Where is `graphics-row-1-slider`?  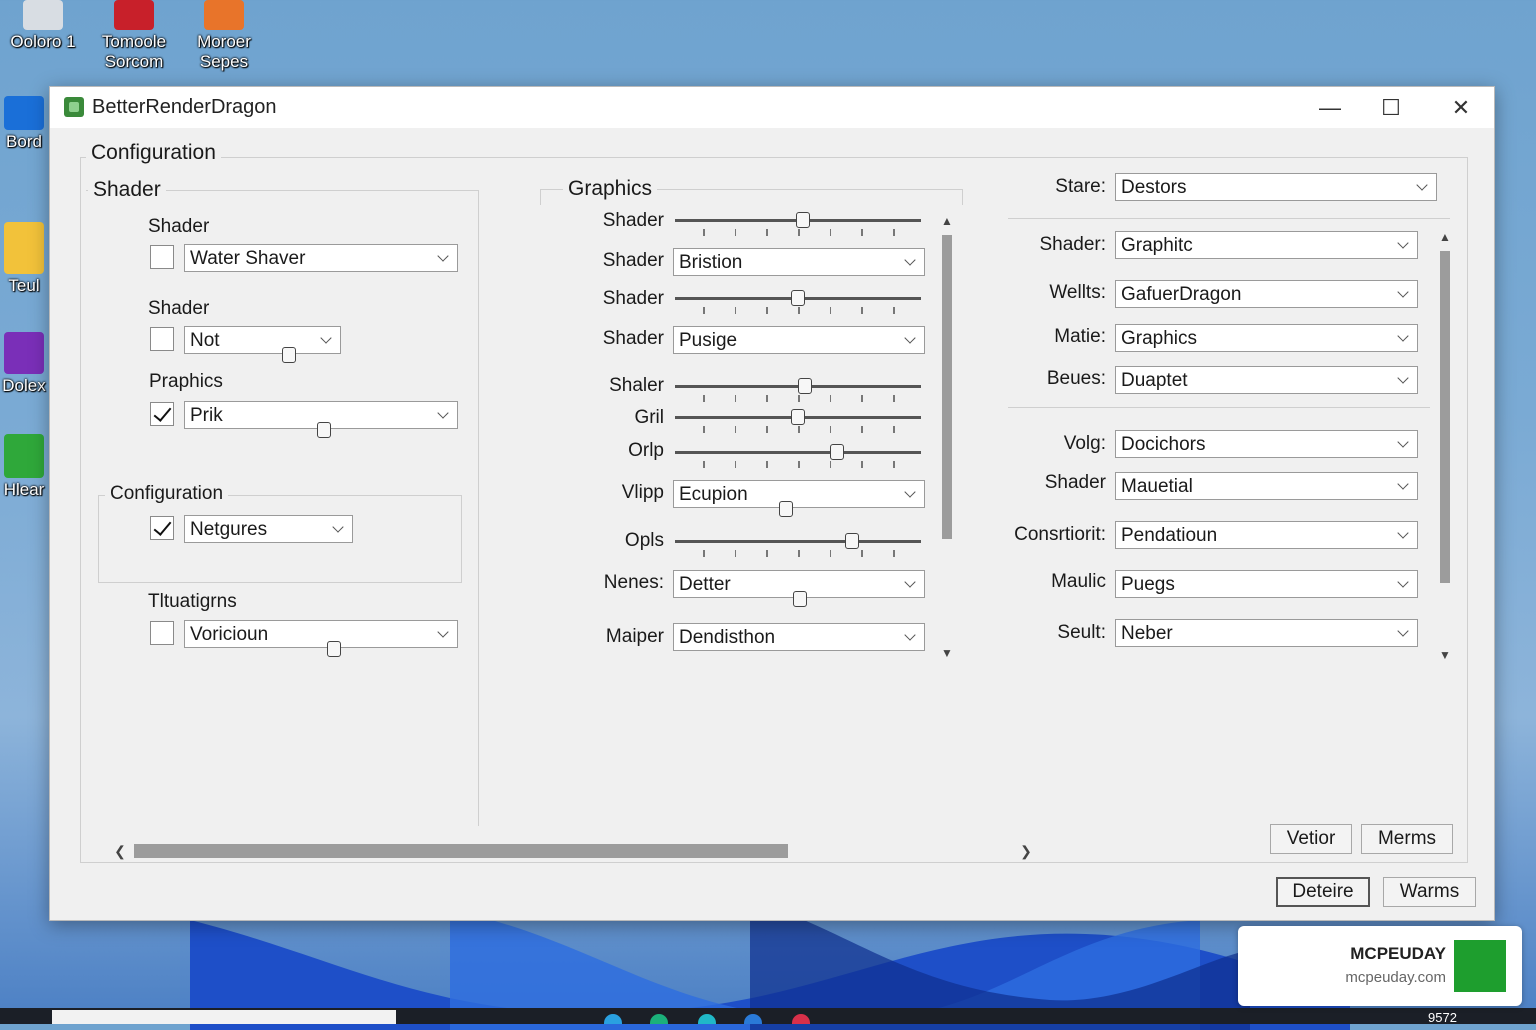
graphics-row-1-slider is located at coordinates (798, 226).